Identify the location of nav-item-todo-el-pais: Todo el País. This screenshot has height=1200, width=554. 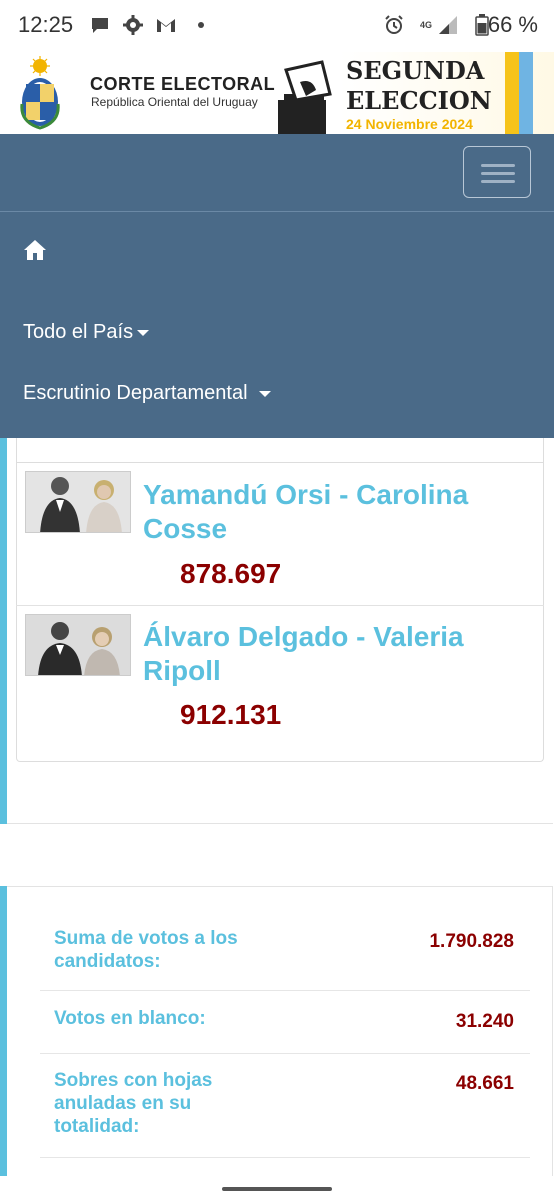
(86, 332).